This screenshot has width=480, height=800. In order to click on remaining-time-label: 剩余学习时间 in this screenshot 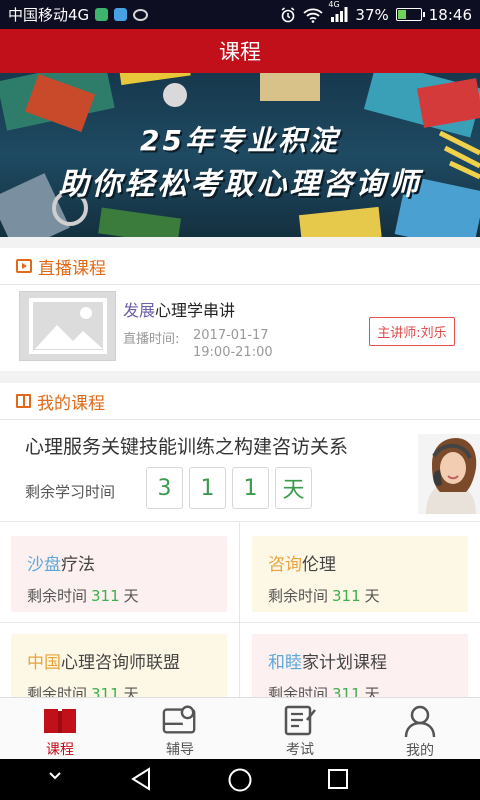, I will do `click(70, 492)`.